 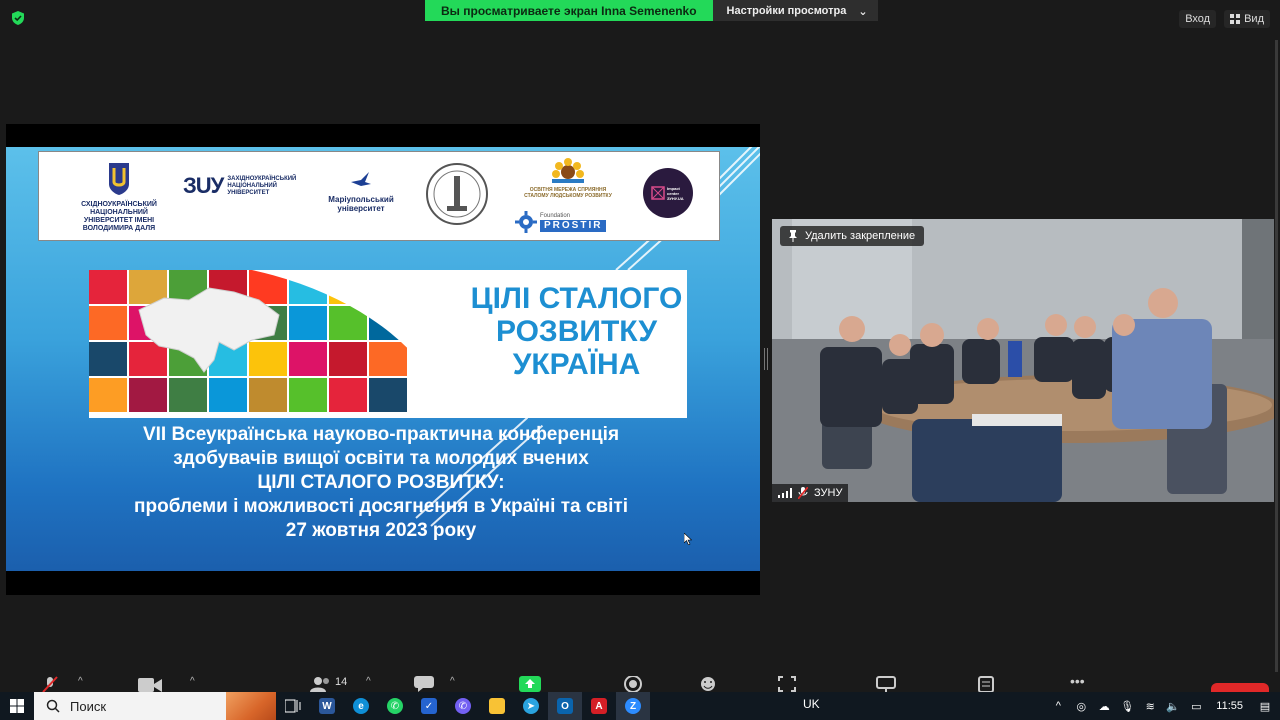 What do you see at coordinates (1127, 706) in the screenshot?
I see `microphone-icon: 🎙` at bounding box center [1127, 706].